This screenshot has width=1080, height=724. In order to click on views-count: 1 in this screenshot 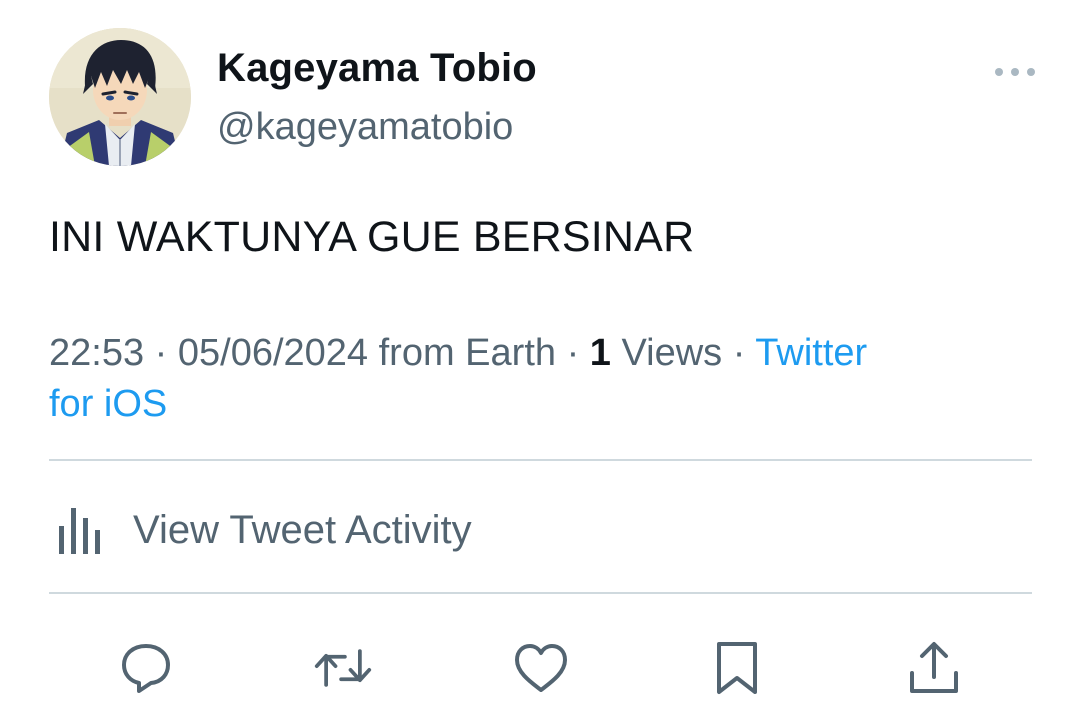, I will do `click(600, 353)`.